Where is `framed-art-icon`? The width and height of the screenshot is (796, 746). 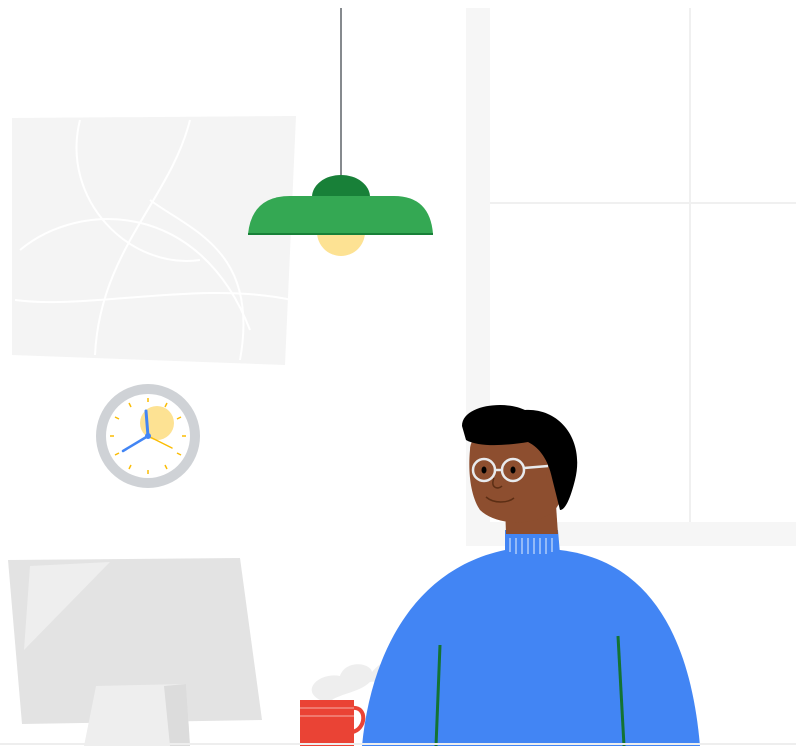 framed-art-icon is located at coordinates (154, 240).